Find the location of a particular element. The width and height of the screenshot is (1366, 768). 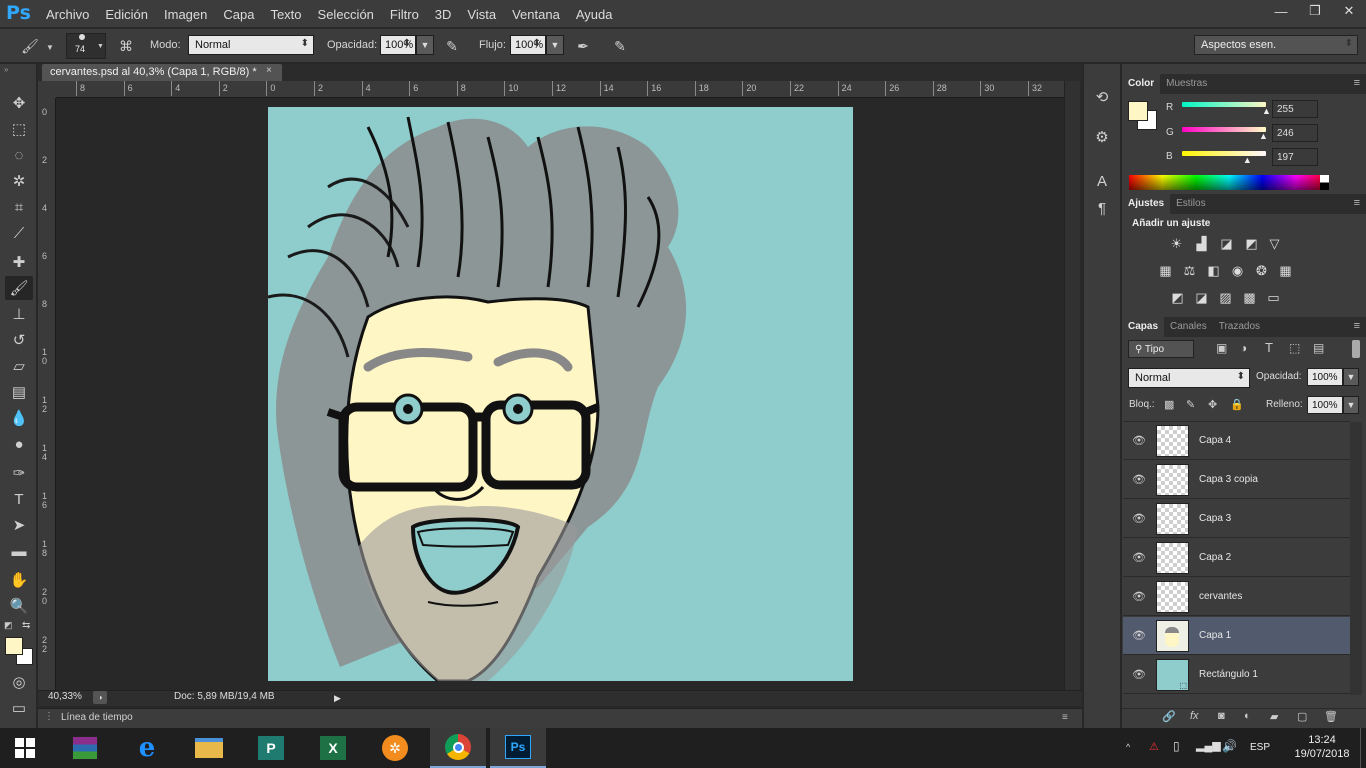

vibrance-adjust-icon: ▽ is located at coordinates (1274, 244).